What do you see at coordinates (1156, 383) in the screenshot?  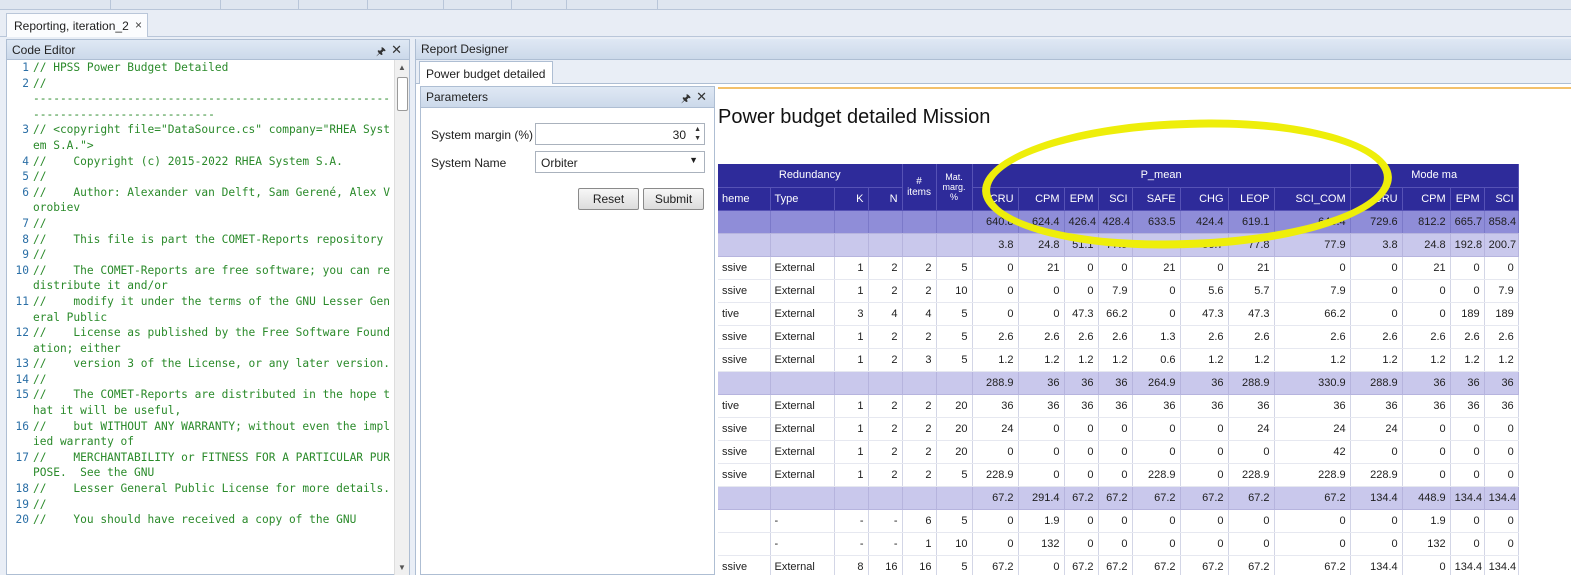 I see `table-cell: 264.9` at bounding box center [1156, 383].